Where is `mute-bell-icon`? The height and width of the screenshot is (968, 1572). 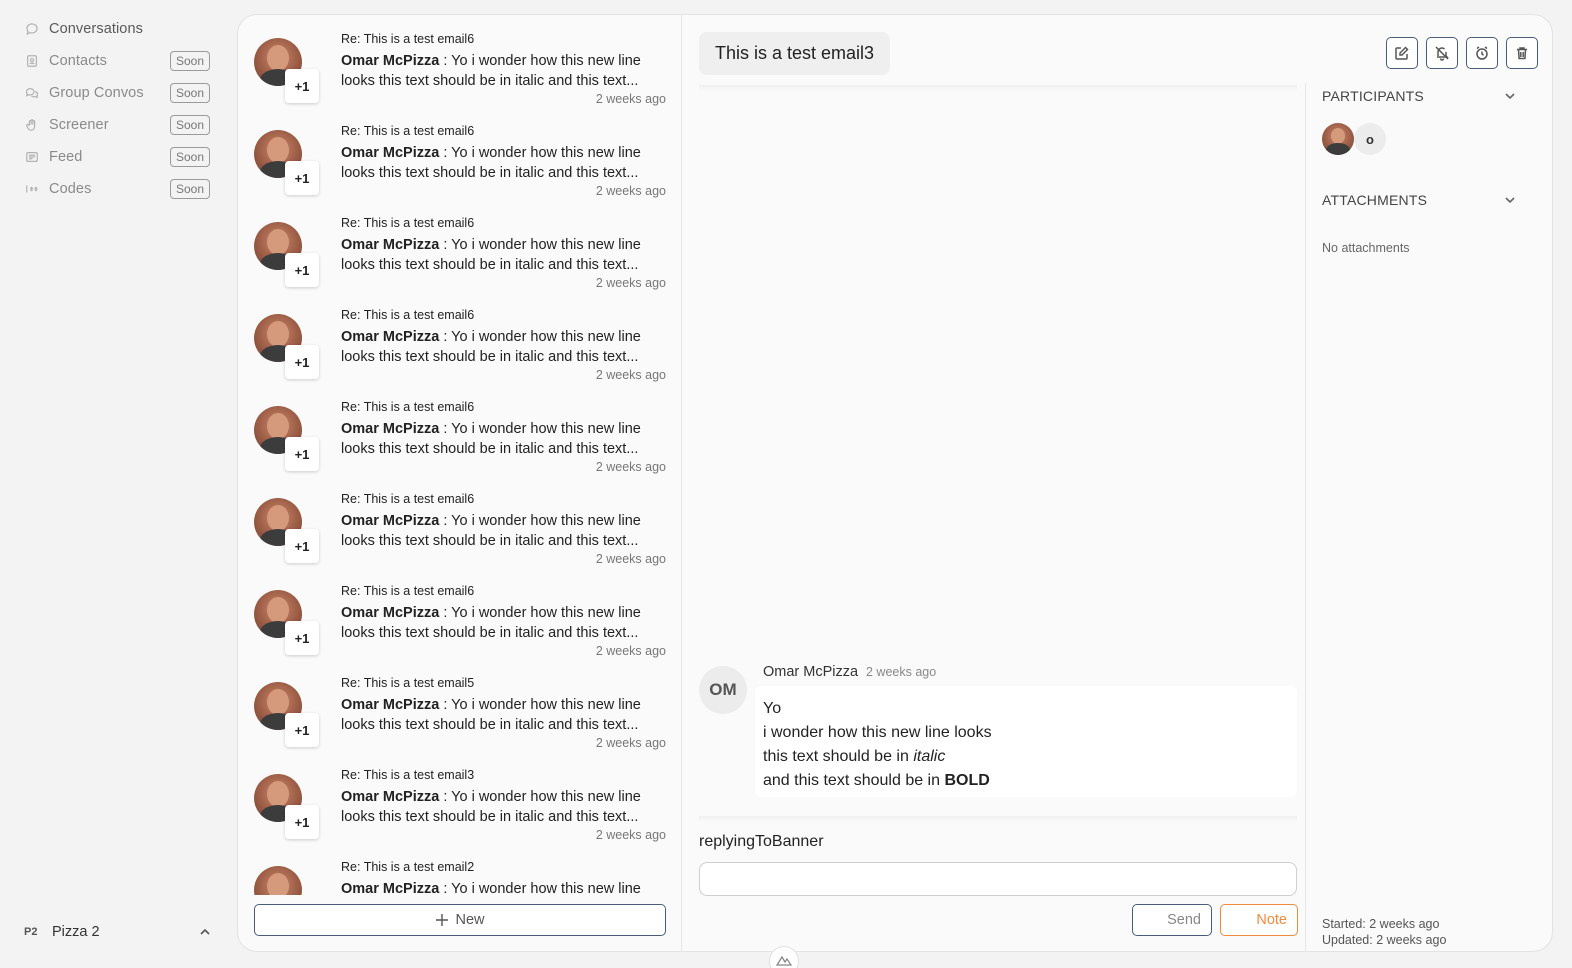
mute-bell-icon is located at coordinates (1442, 53).